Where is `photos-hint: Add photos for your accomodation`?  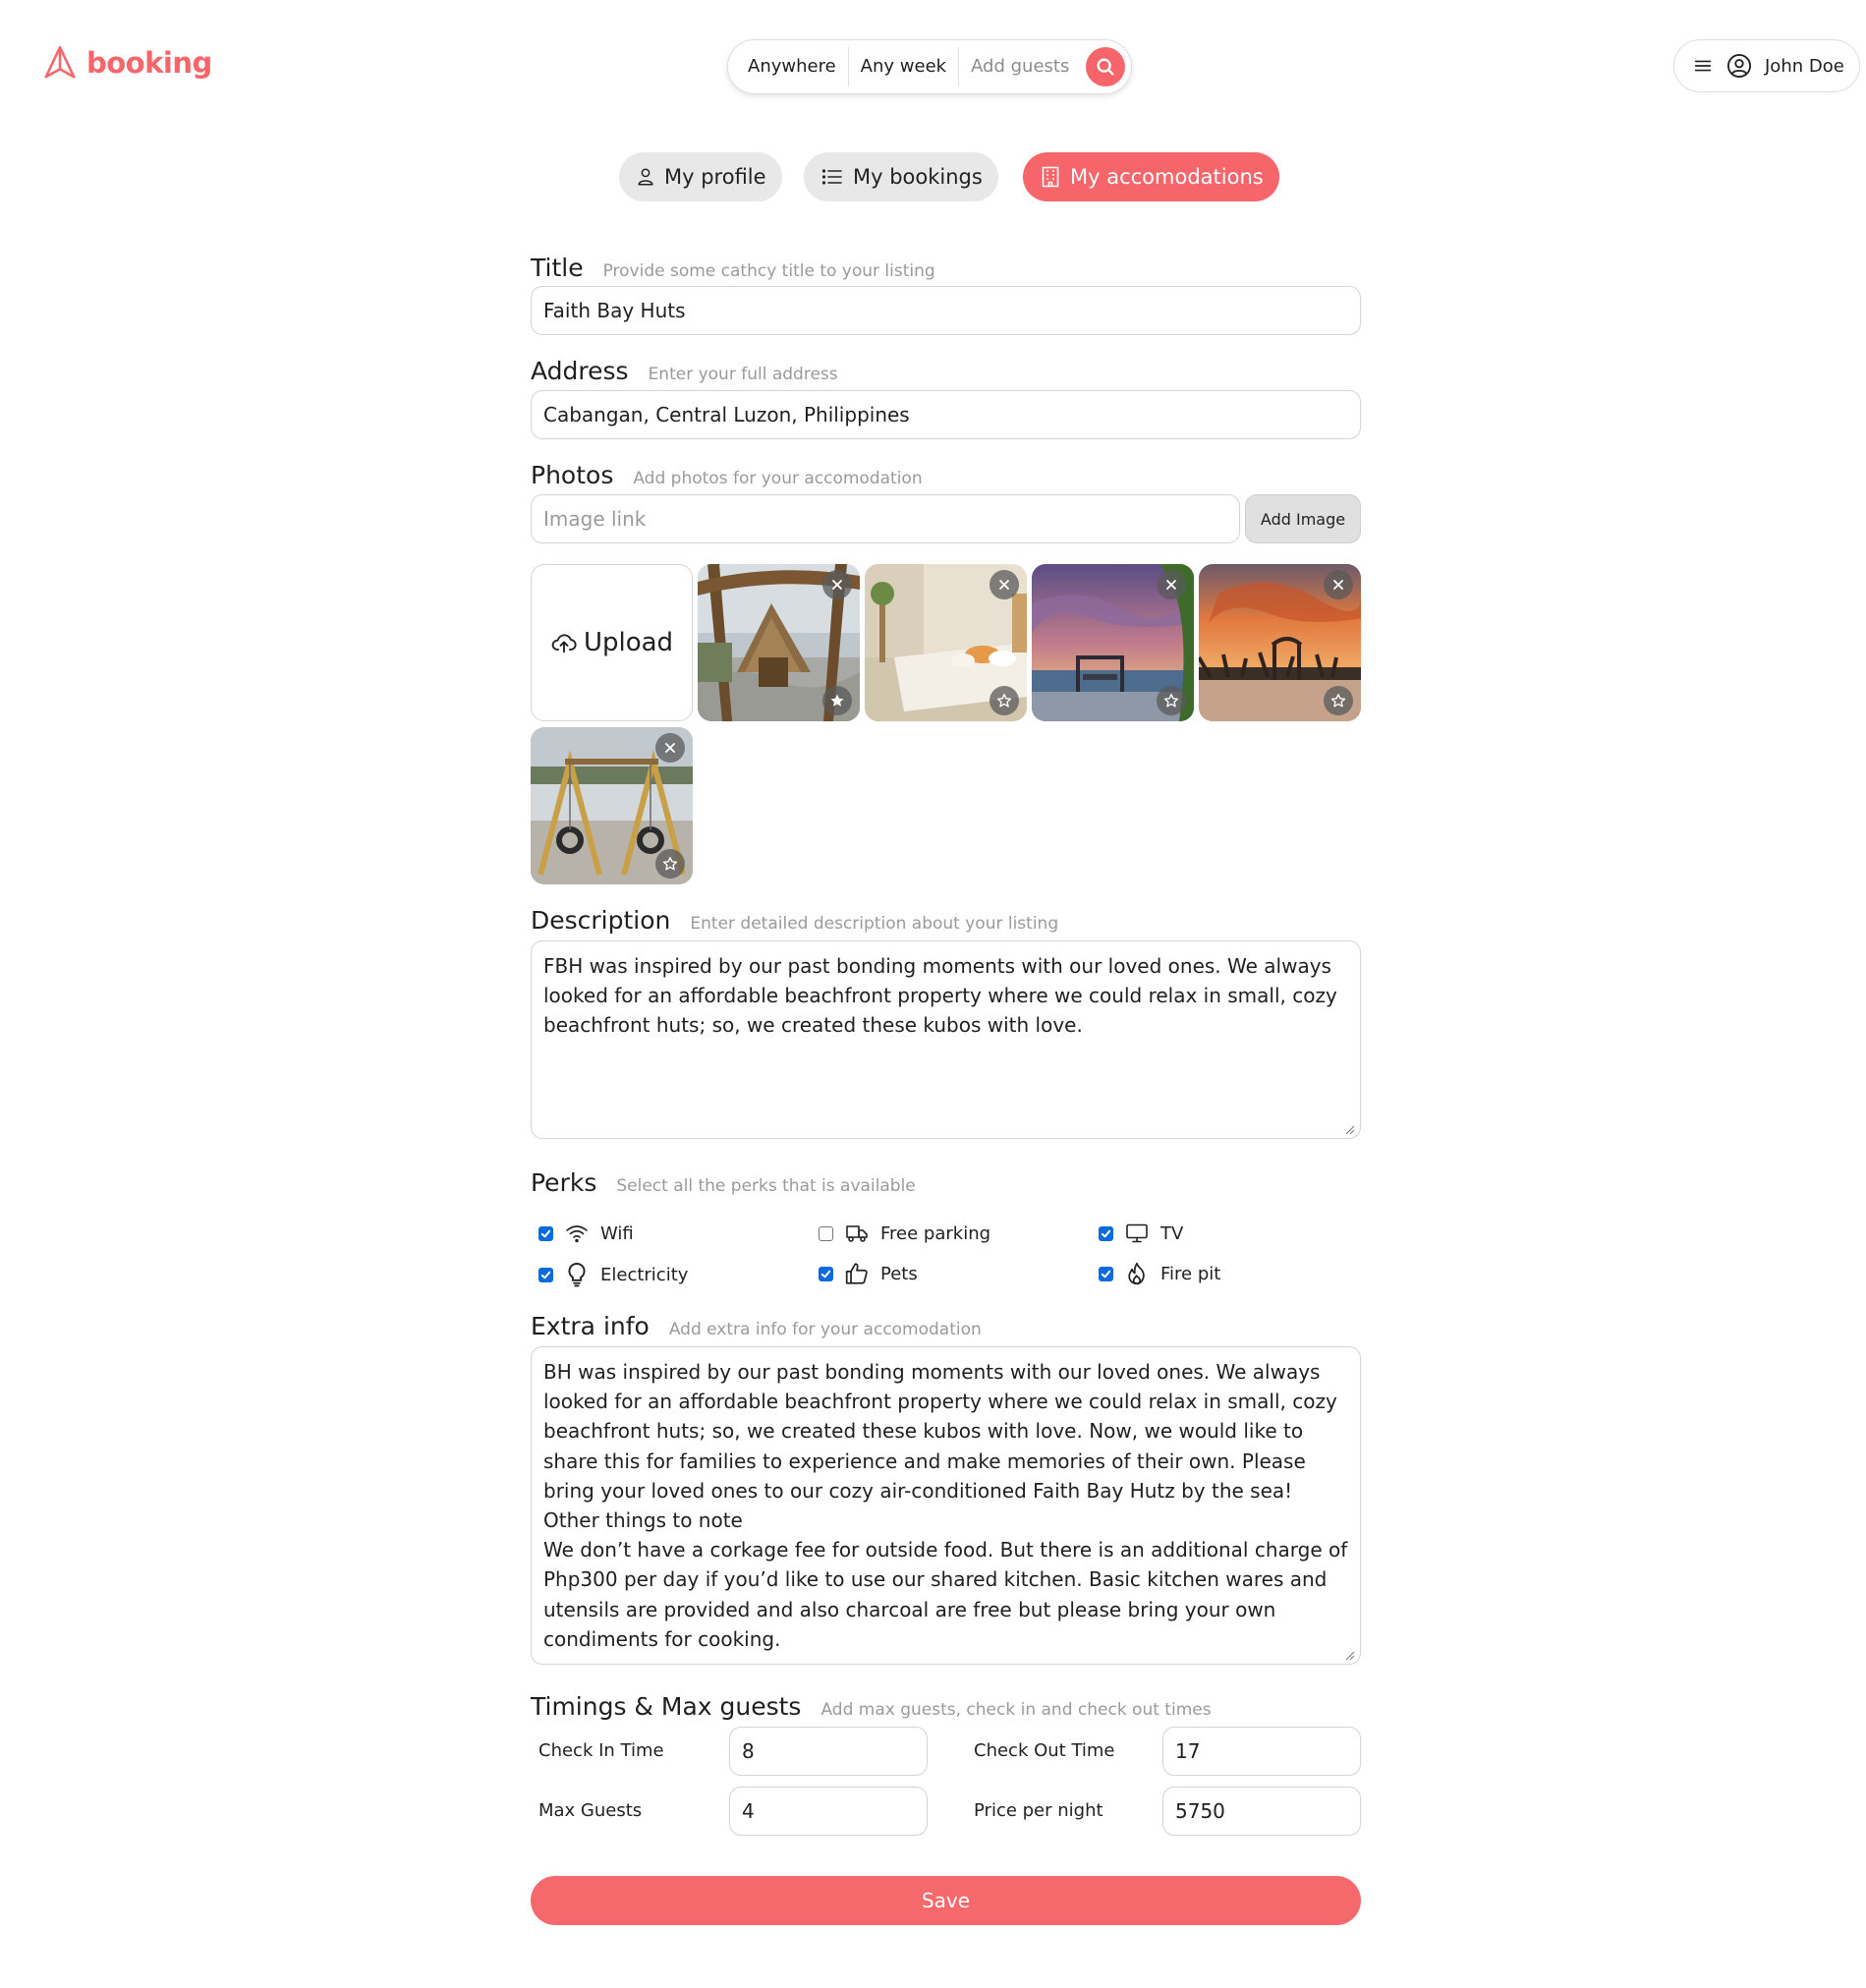 photos-hint: Add photos for your accomodation is located at coordinates (778, 478).